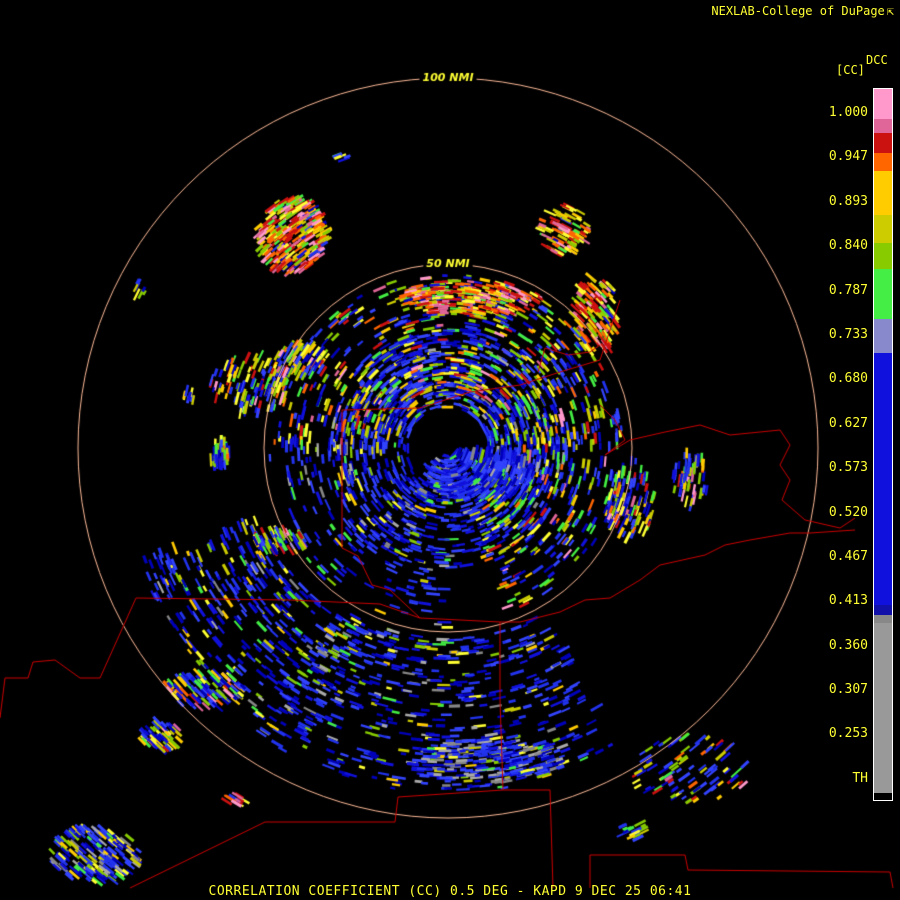  I want to click on colorbar-tick-label: 0.733, so click(848, 334).